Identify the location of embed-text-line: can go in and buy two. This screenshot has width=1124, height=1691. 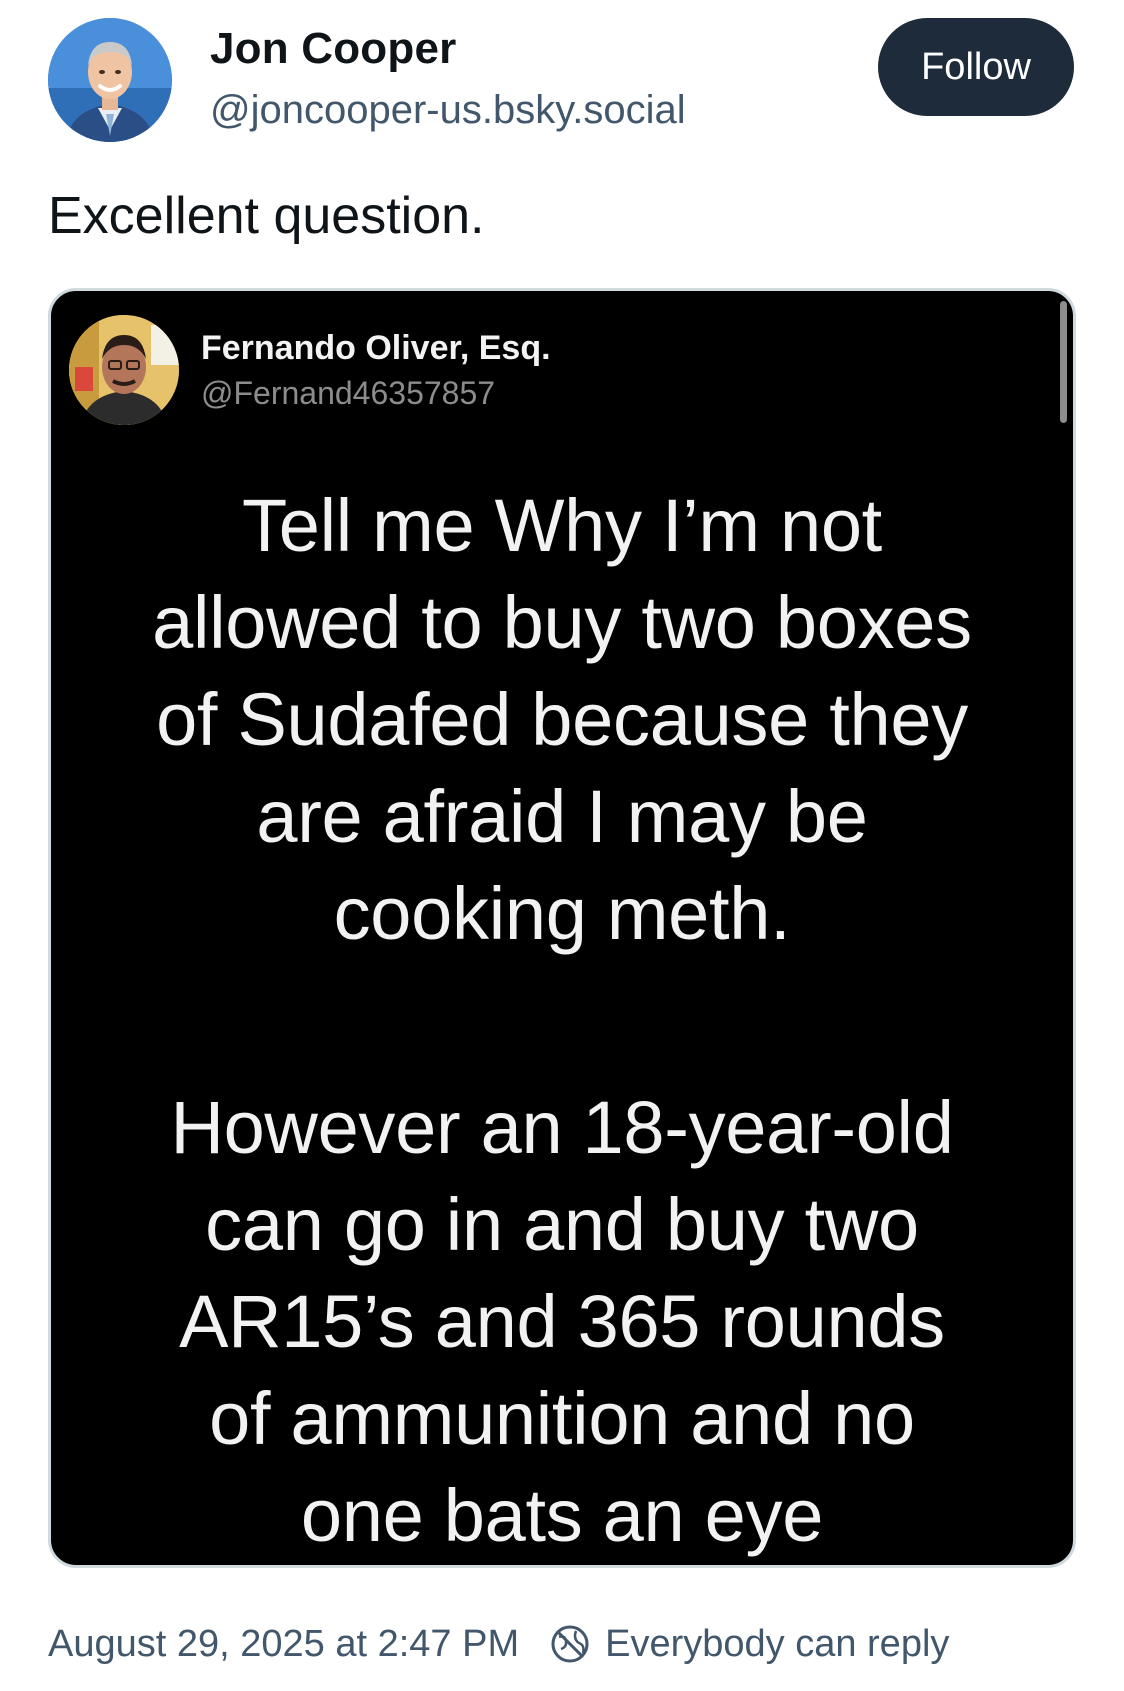
(562, 1224).